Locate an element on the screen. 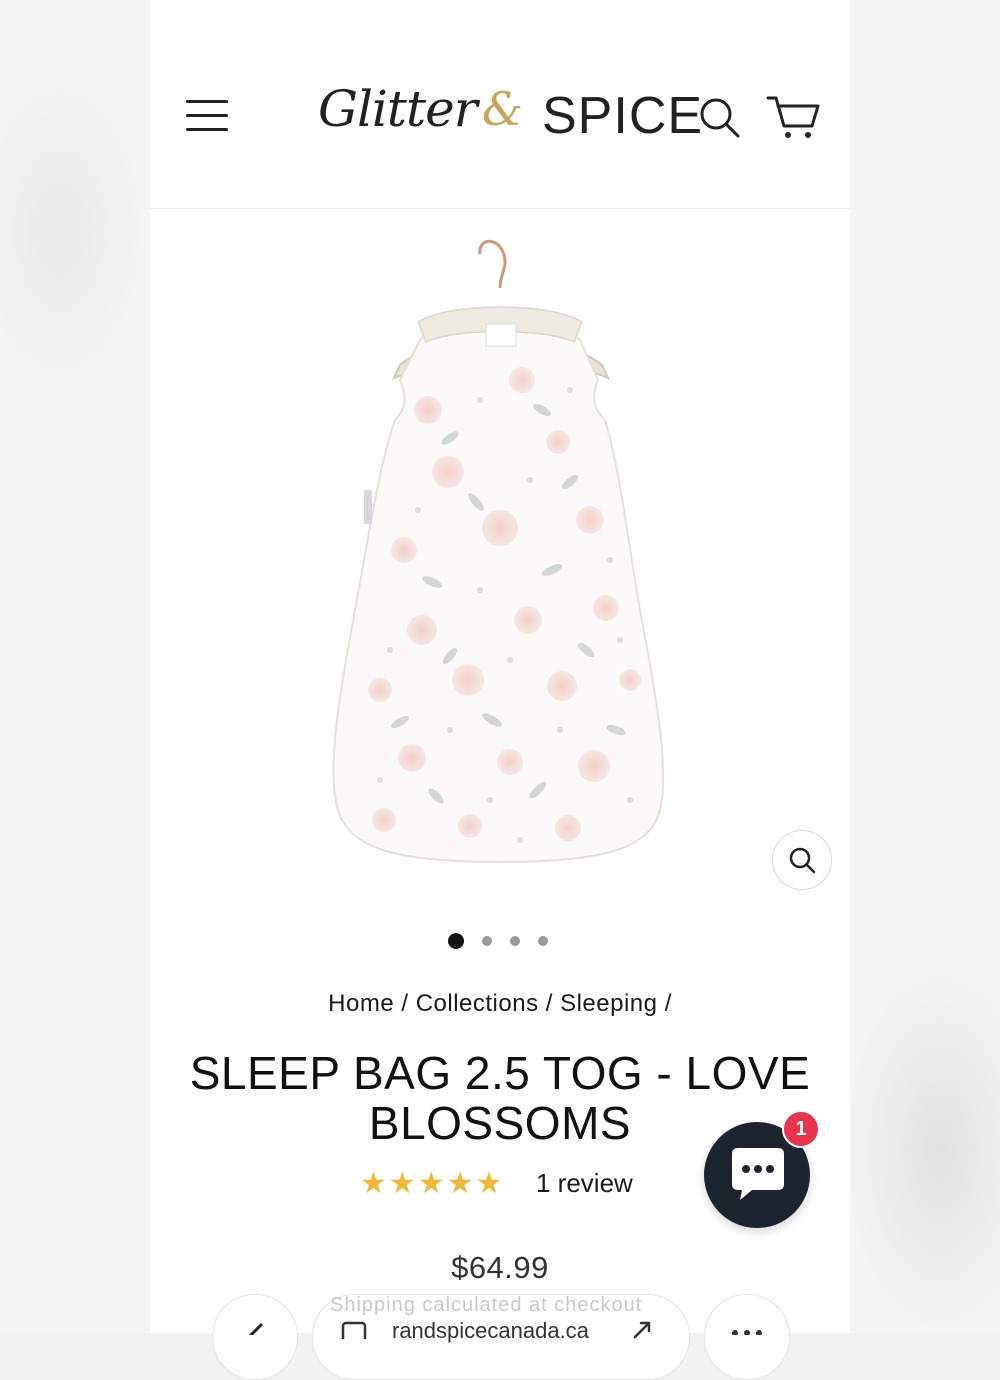 The image size is (1000, 1380). more-button is located at coordinates (747, 1337).